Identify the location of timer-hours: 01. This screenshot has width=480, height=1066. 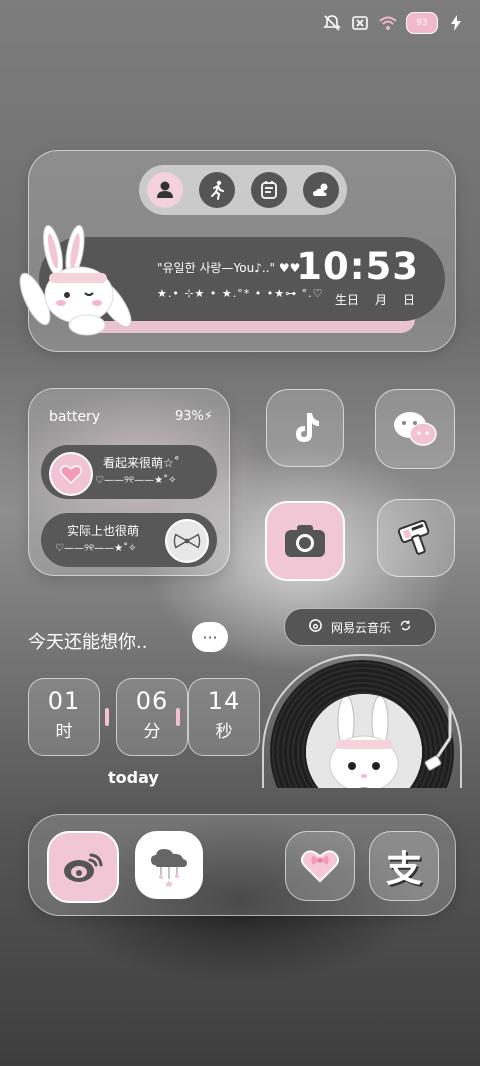
(64, 701).